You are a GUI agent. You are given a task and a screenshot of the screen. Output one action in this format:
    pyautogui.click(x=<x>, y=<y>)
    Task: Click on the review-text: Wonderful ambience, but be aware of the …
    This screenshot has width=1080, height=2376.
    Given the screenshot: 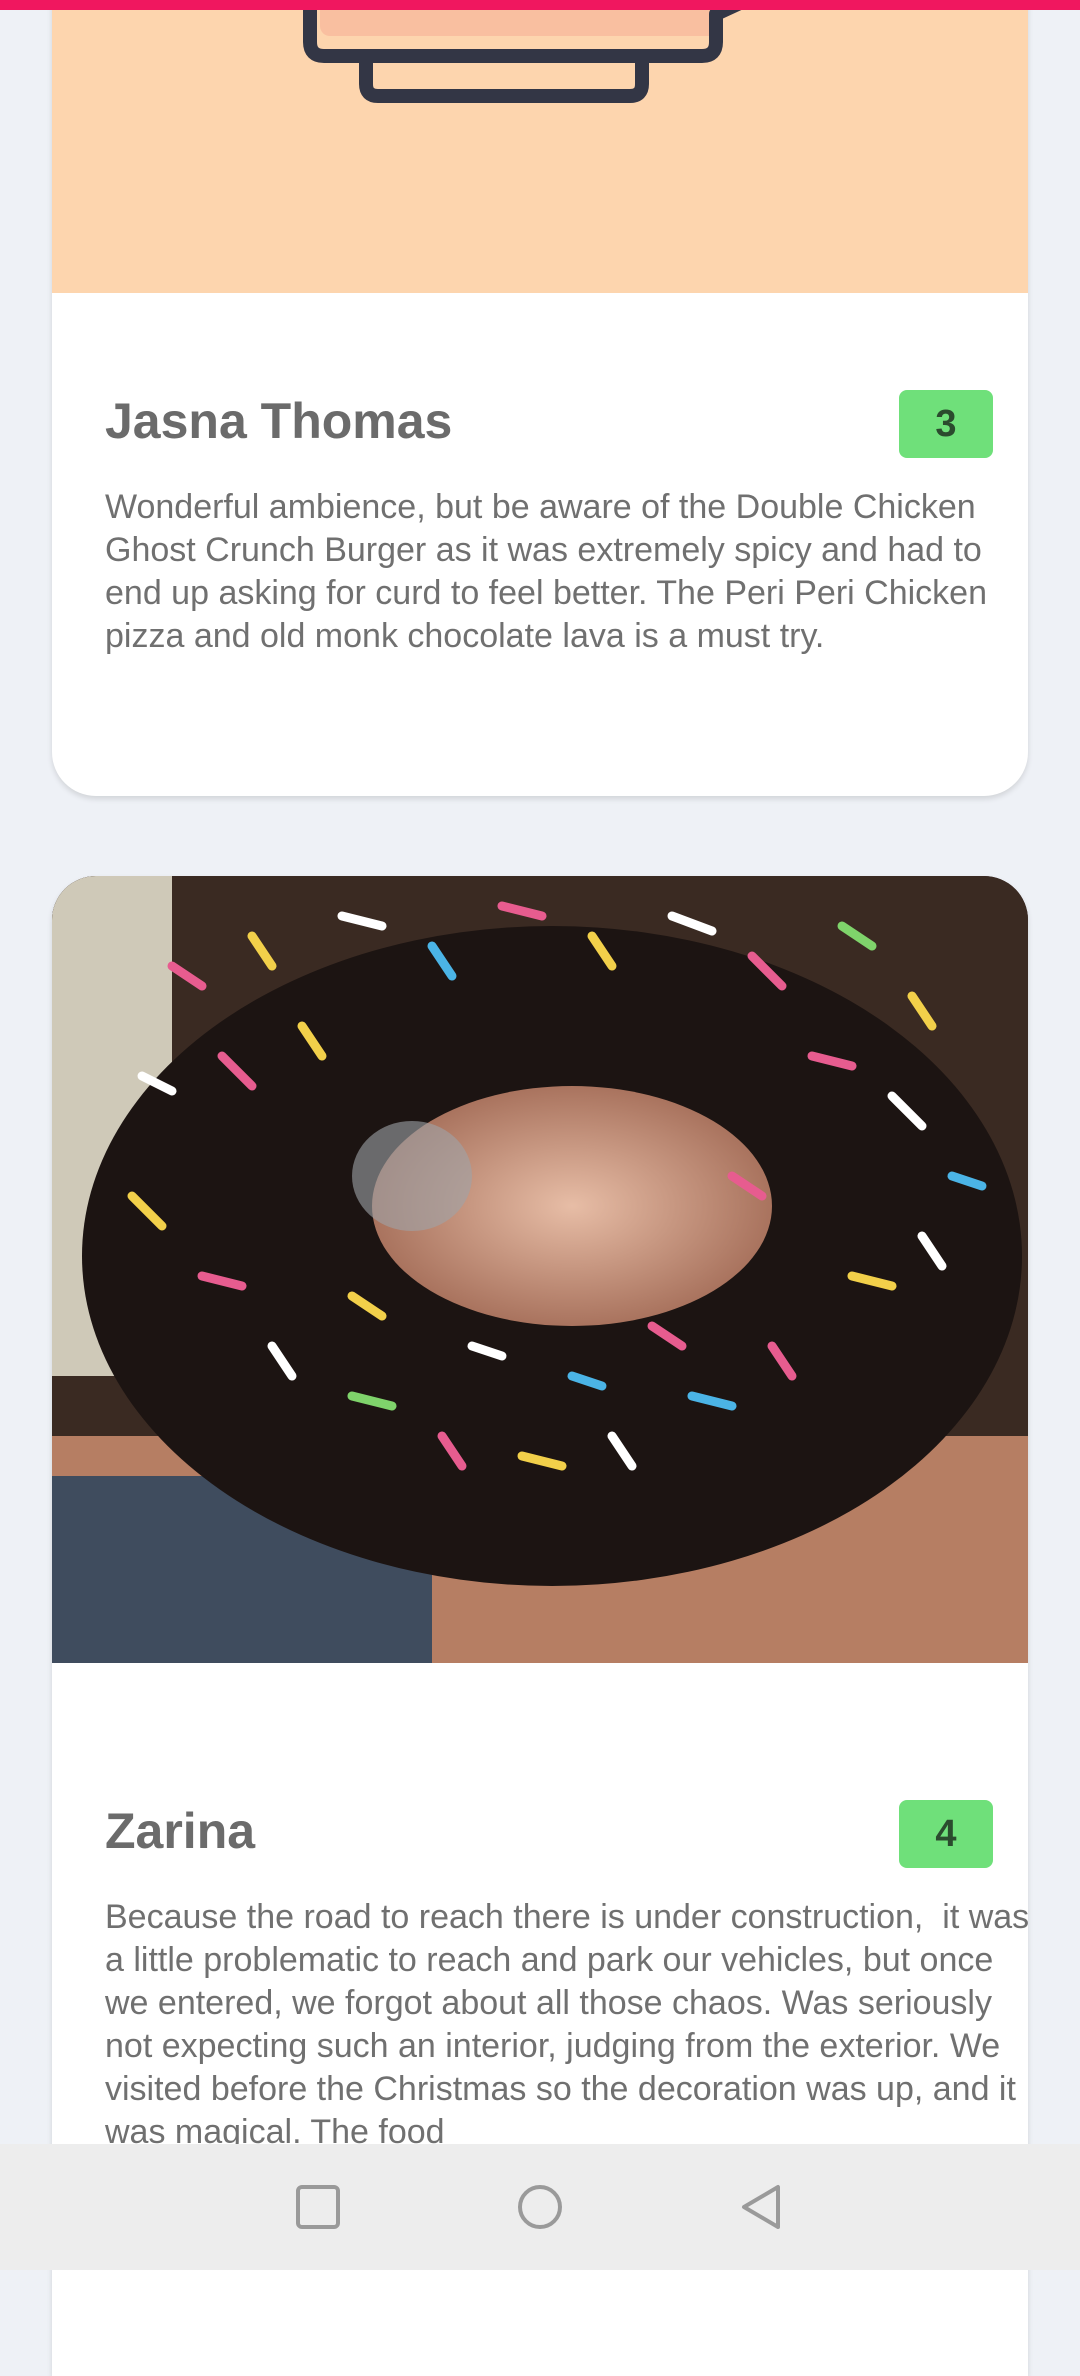 What is the action you would take?
    pyautogui.click(x=551, y=571)
    